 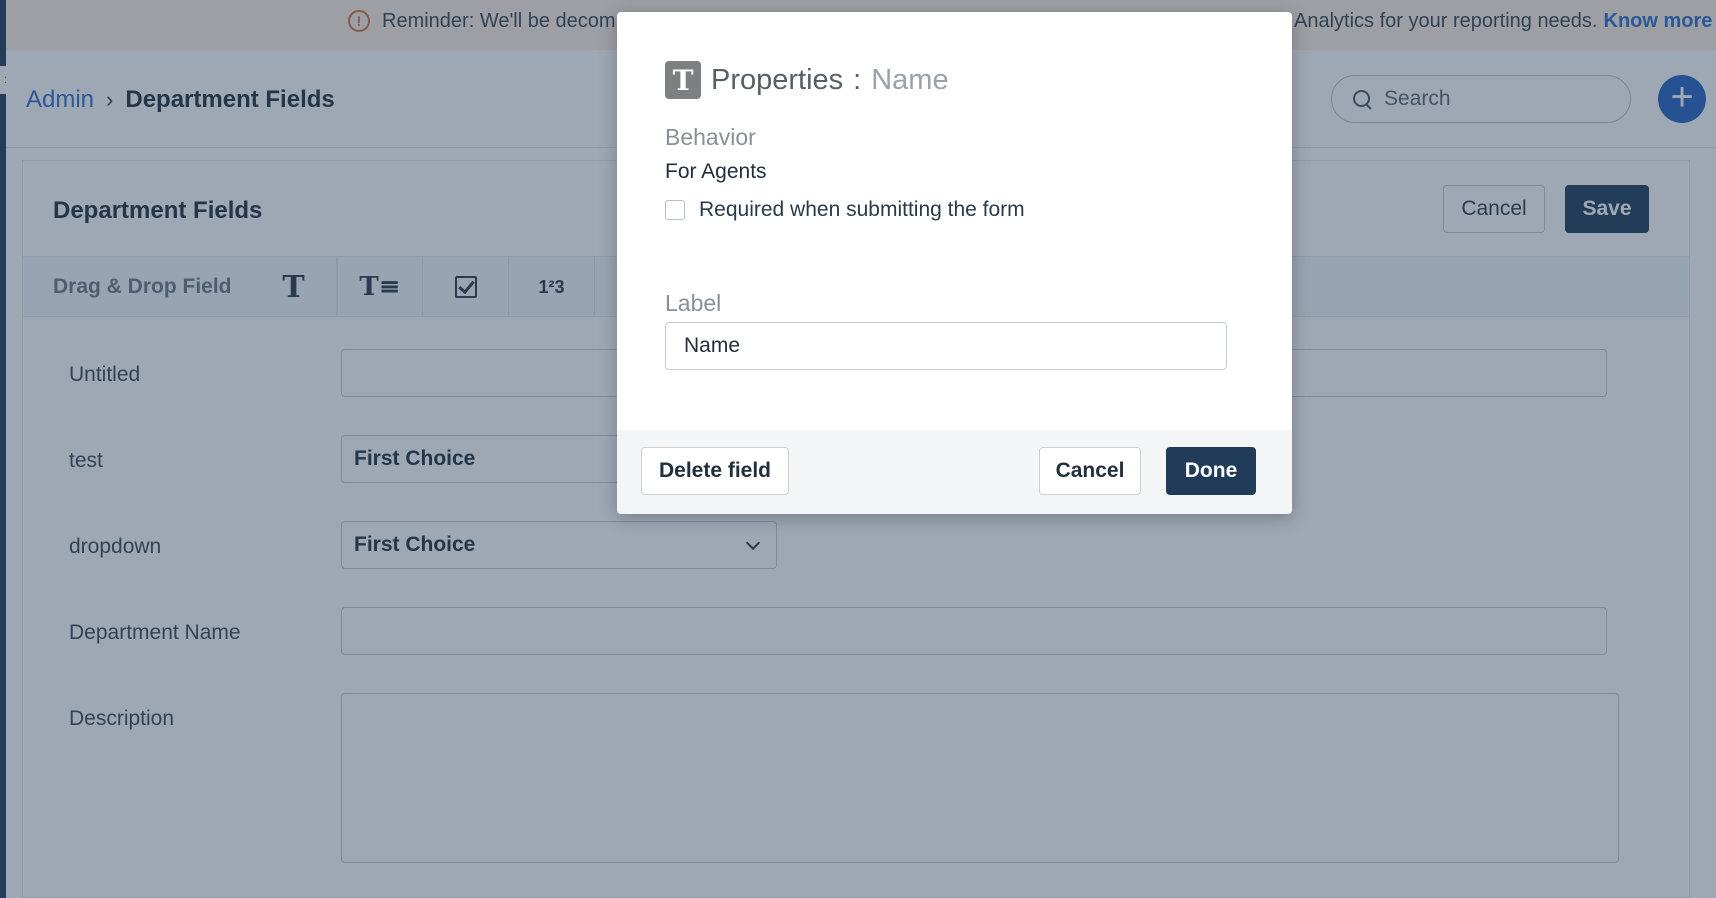 What do you see at coordinates (693, 303) in the screenshot?
I see `label-heading: Label` at bounding box center [693, 303].